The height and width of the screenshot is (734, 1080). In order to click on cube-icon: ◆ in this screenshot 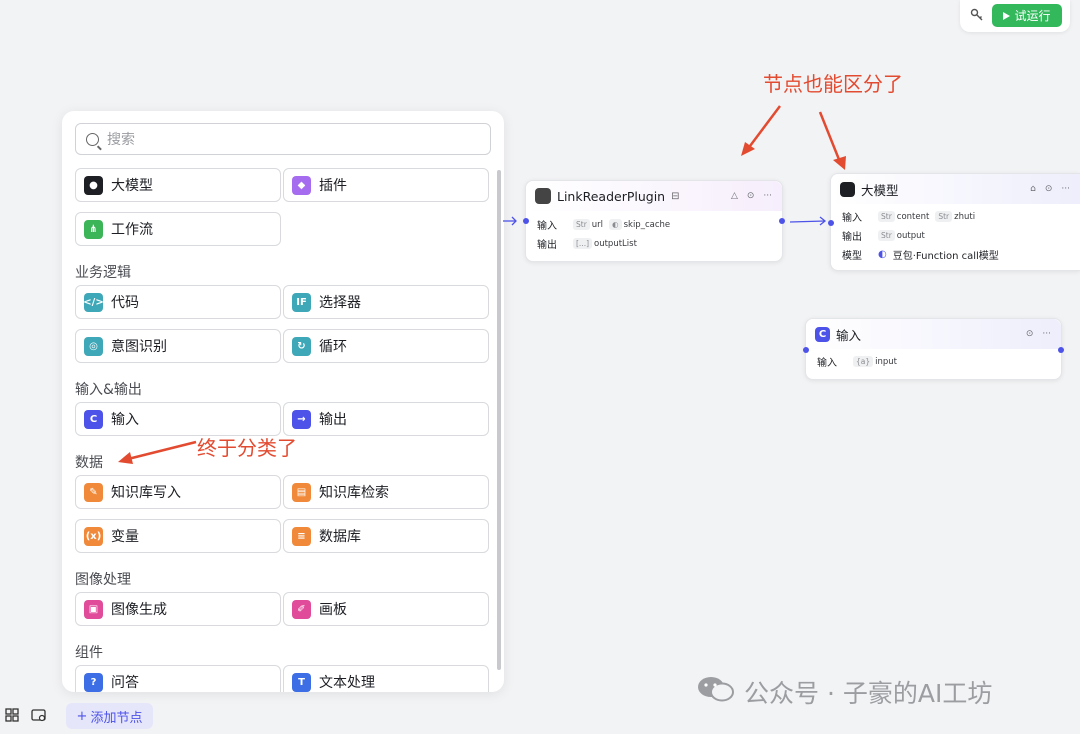, I will do `click(301, 185)`.